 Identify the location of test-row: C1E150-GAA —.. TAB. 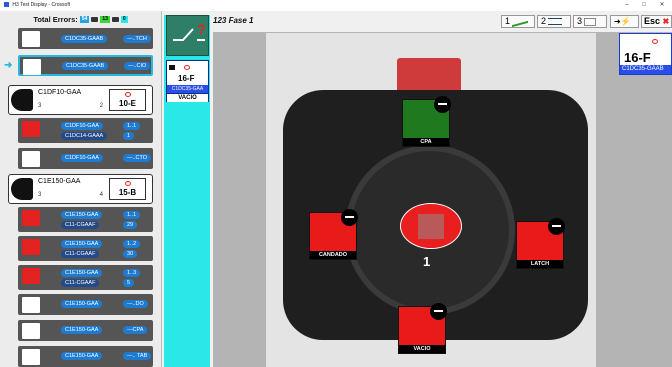
(85, 356).